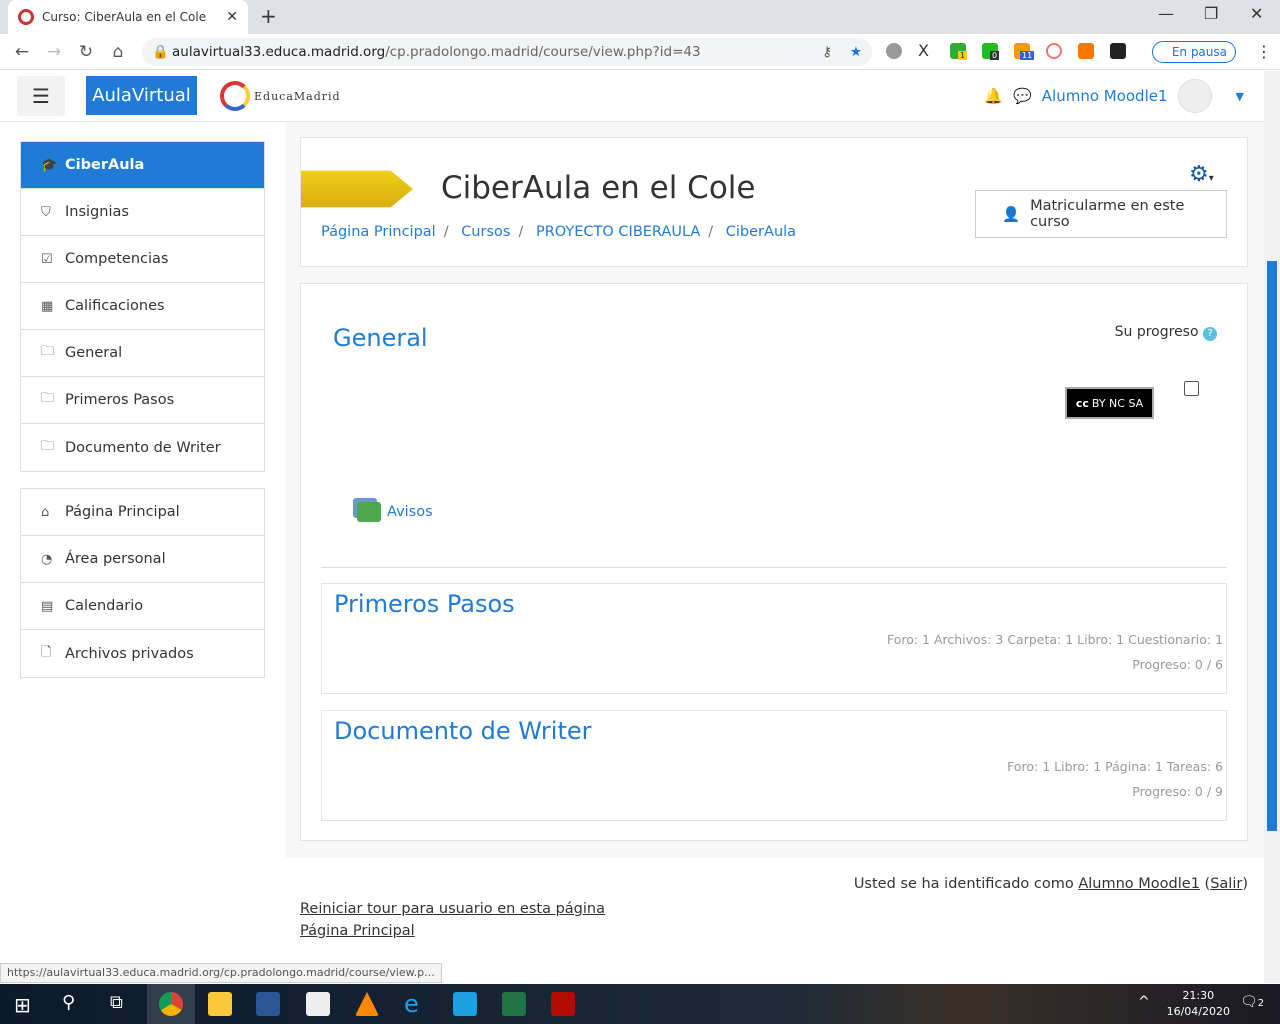 This screenshot has height=1024, width=1280. I want to click on label: Área personal, so click(115, 559).